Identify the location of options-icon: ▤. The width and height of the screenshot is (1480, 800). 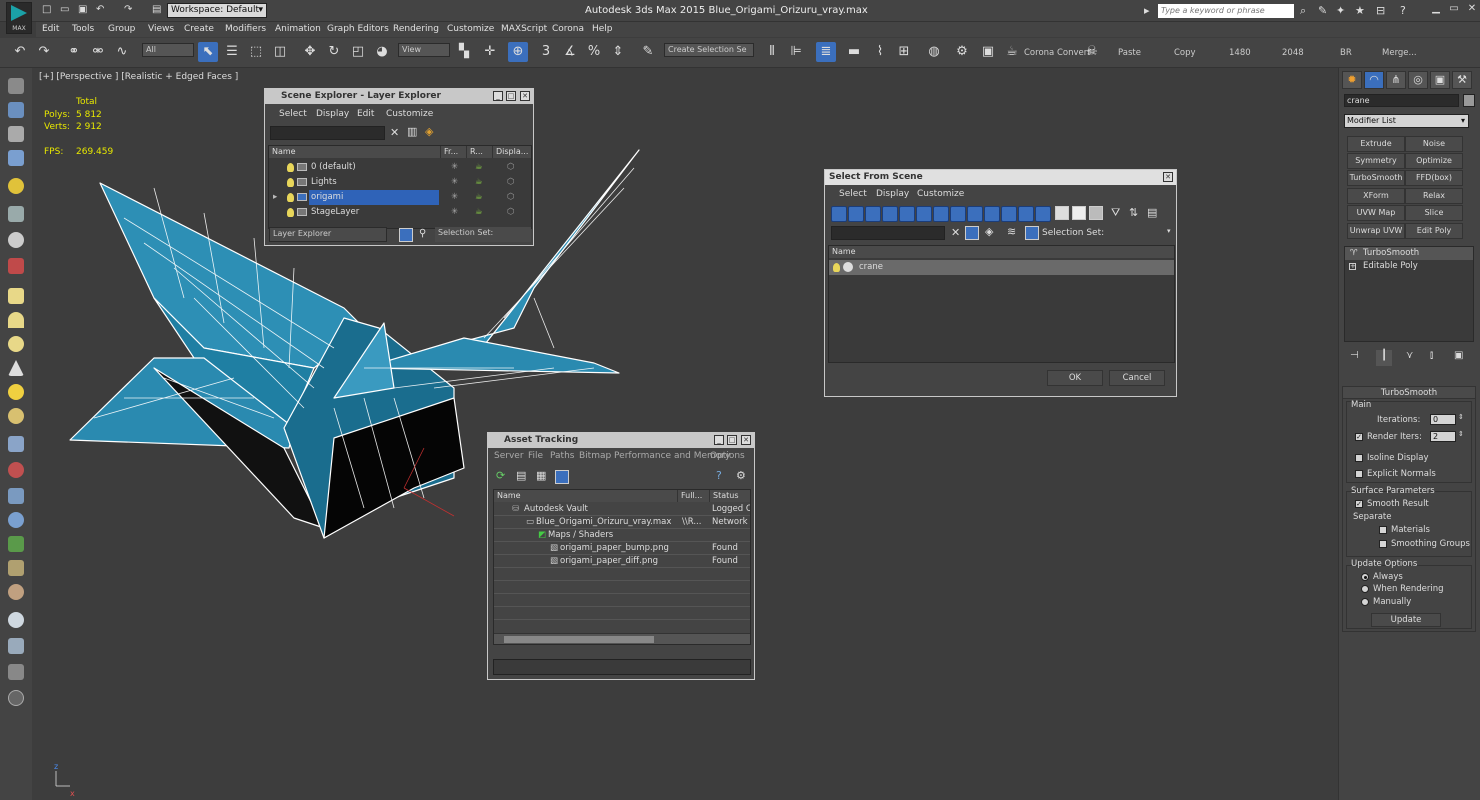
(1152, 212).